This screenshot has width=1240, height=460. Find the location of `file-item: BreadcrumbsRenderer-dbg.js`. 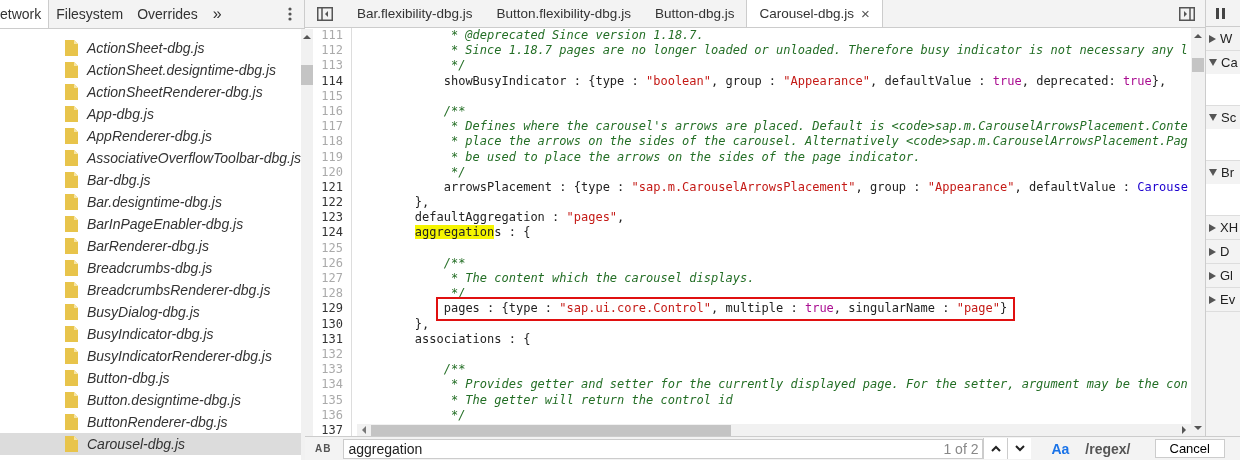

file-item: BreadcrumbsRenderer-dbg.js is located at coordinates (150, 290).